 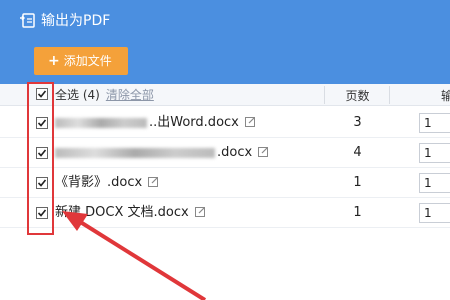 I want to click on annotation-arrow, so click(x=134, y=255).